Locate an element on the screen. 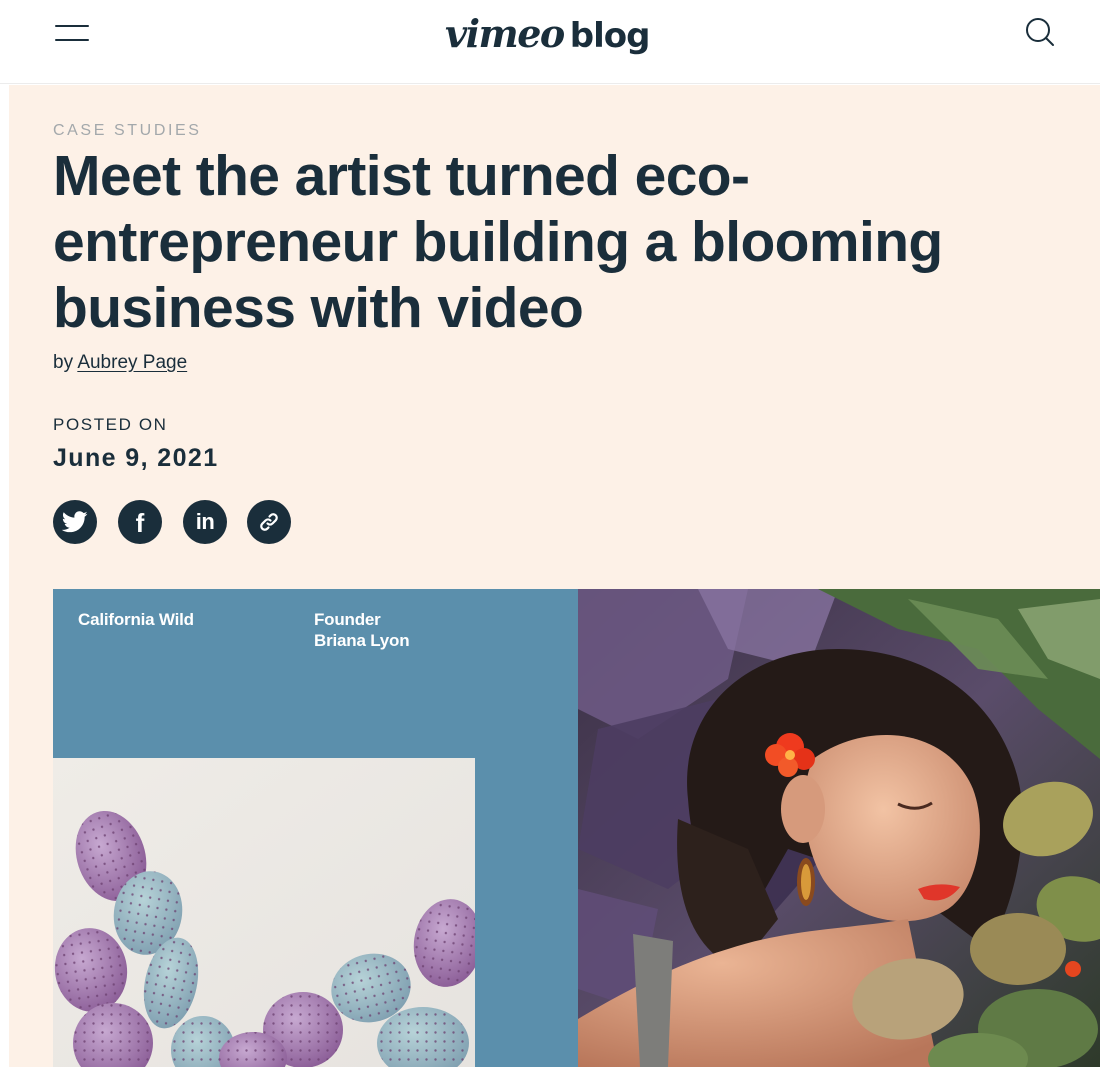  linkedin-share-button: in is located at coordinates (205, 522).